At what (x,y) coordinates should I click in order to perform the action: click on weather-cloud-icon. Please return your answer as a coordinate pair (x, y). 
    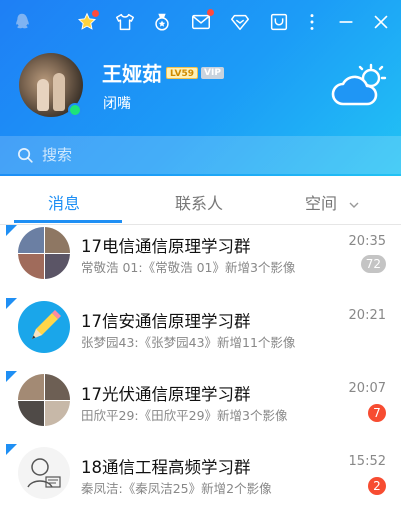
    Looking at the image, I should click on (359, 85).